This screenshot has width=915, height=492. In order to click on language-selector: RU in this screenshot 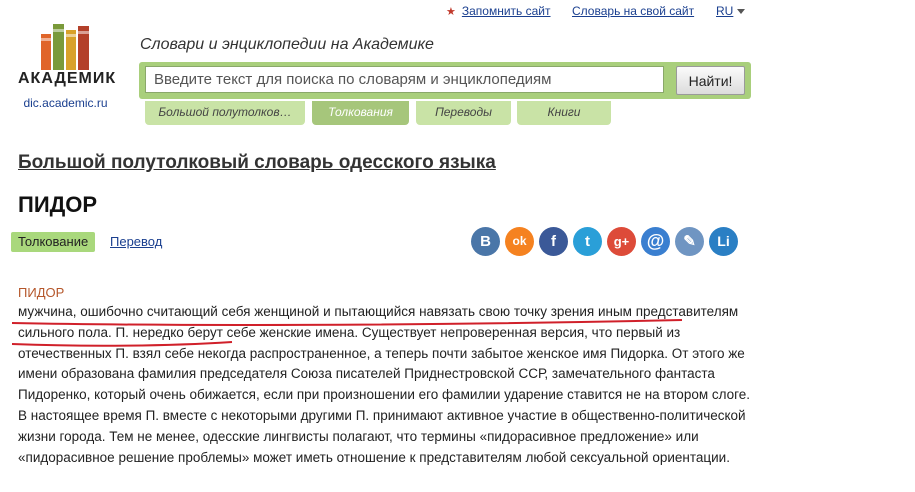, I will do `click(731, 11)`.